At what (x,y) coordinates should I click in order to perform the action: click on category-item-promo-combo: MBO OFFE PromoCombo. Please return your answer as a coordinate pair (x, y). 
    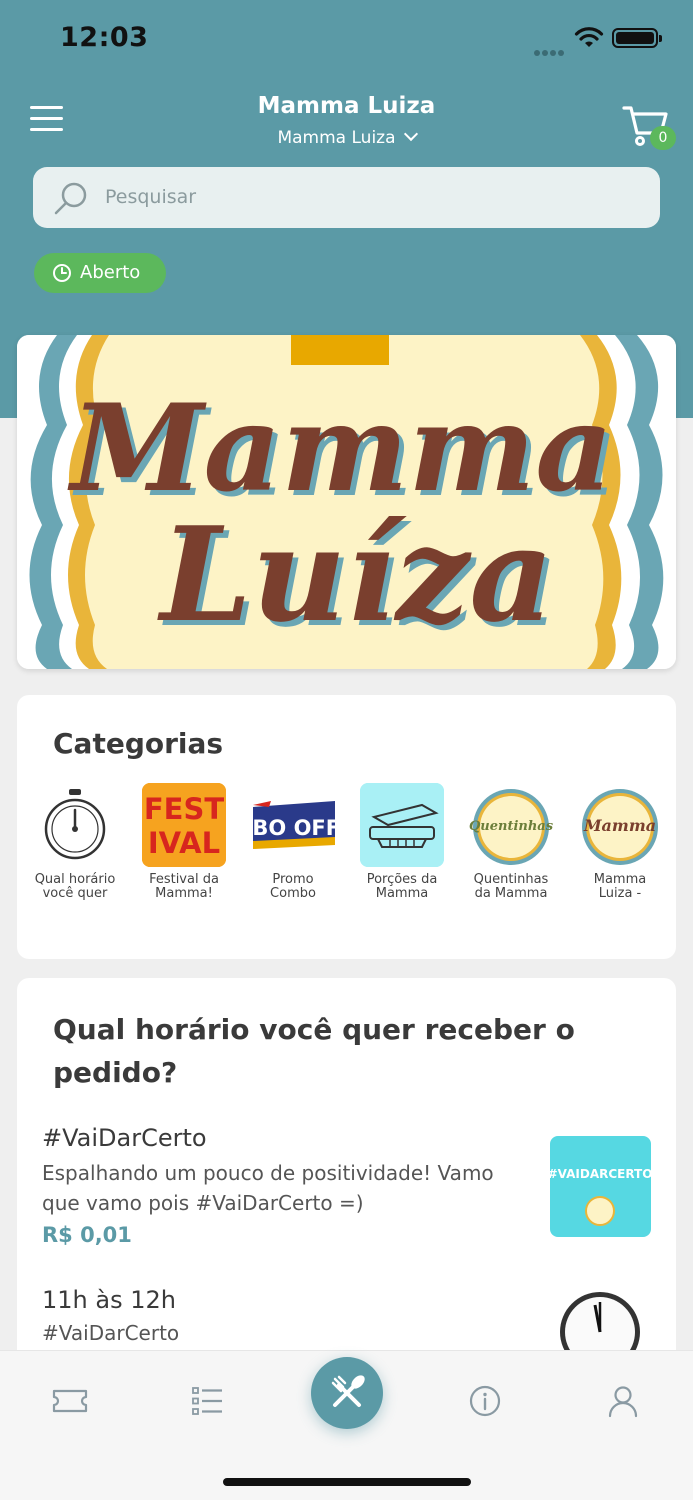
    Looking at the image, I should click on (293, 842).